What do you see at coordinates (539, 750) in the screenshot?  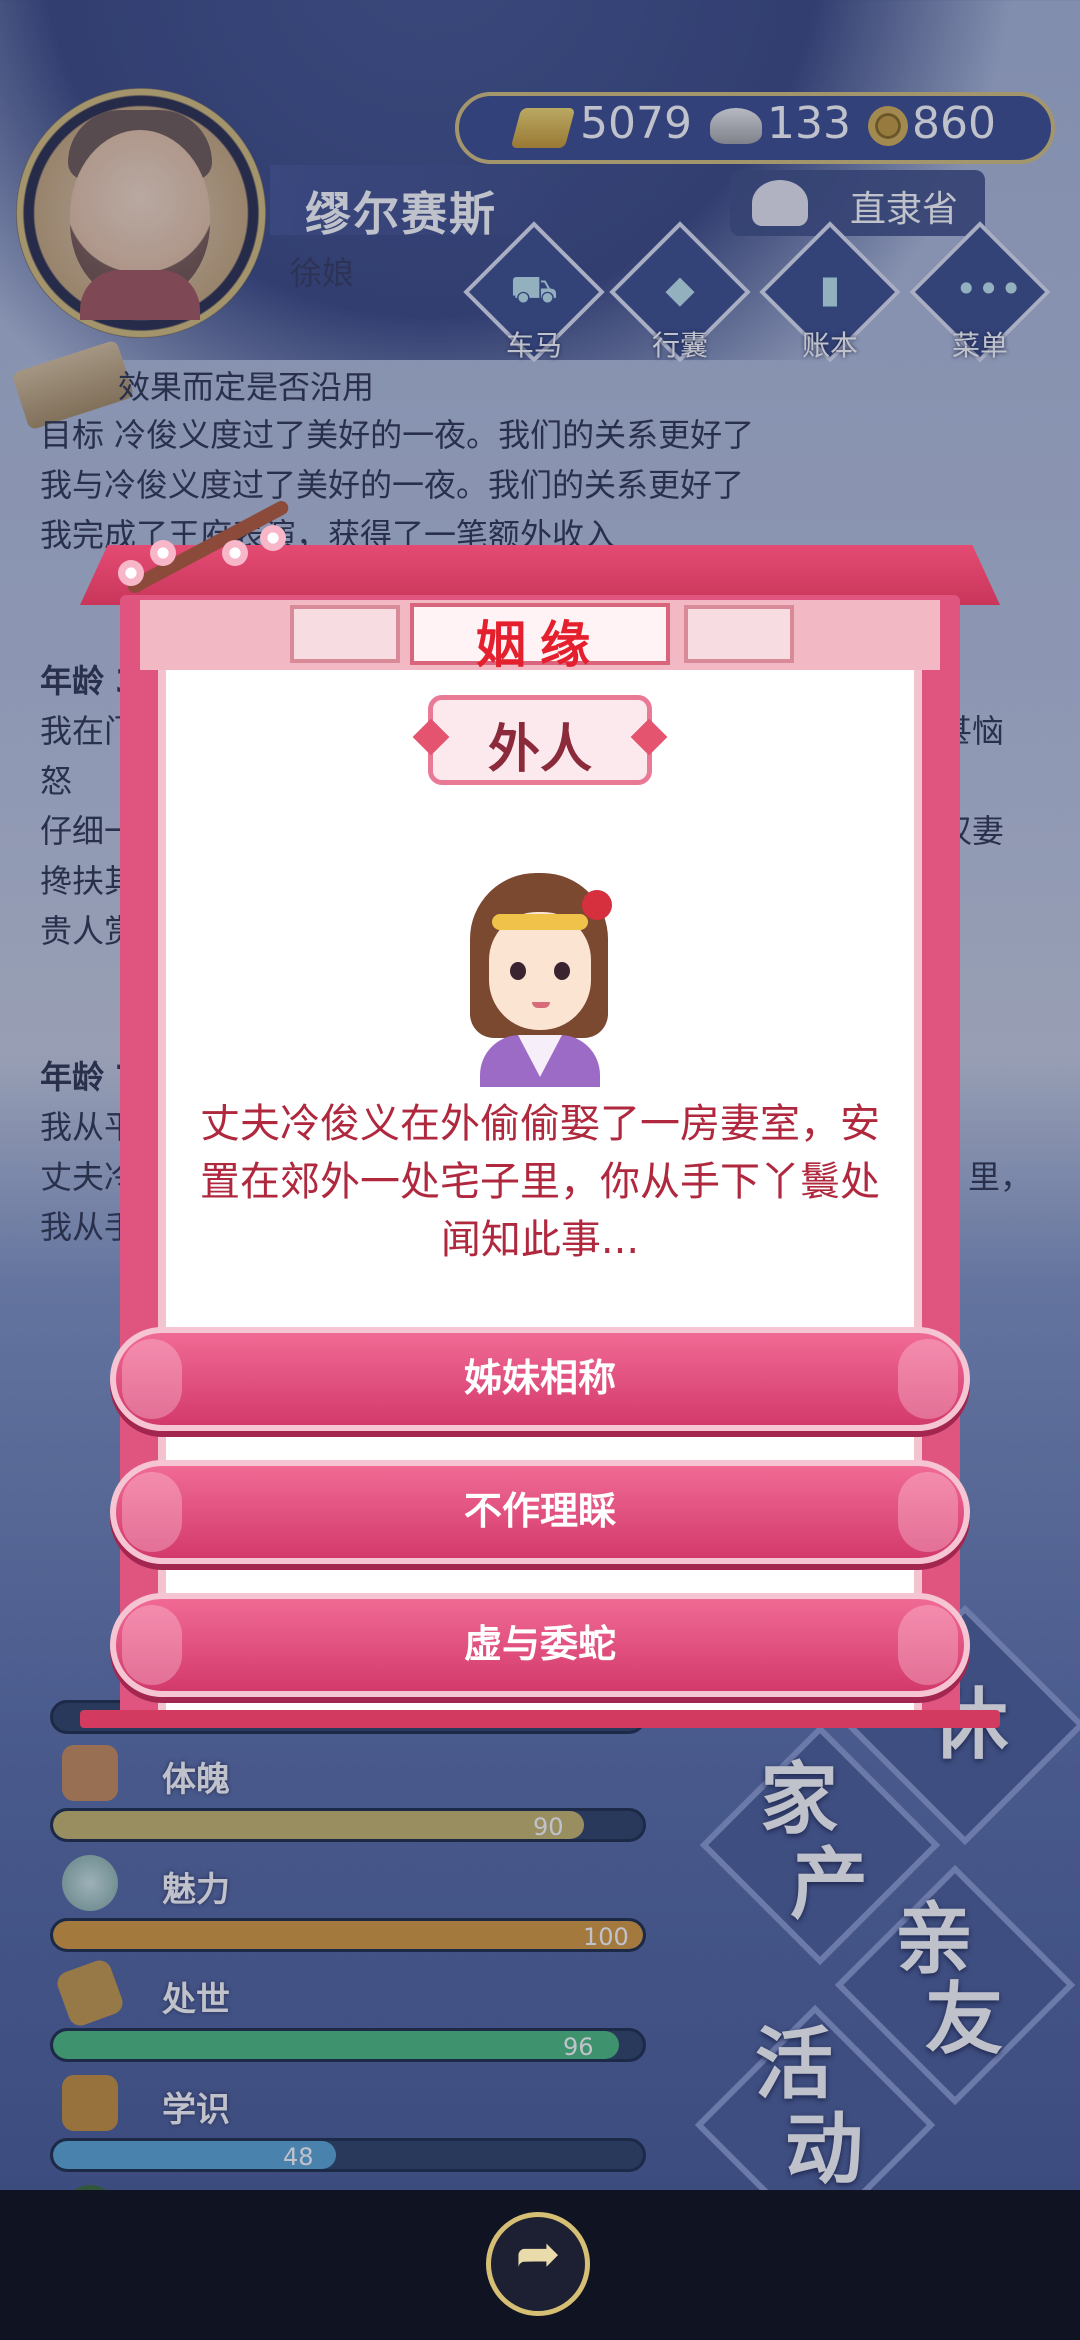 I see `event-tag: 外人` at bounding box center [539, 750].